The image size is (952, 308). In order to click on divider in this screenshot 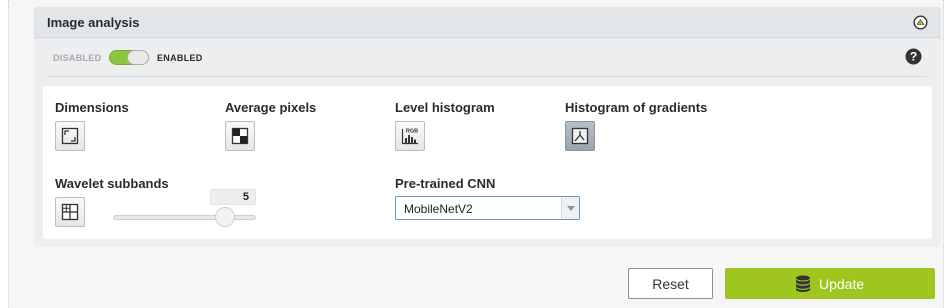, I will do `click(487, 76)`.